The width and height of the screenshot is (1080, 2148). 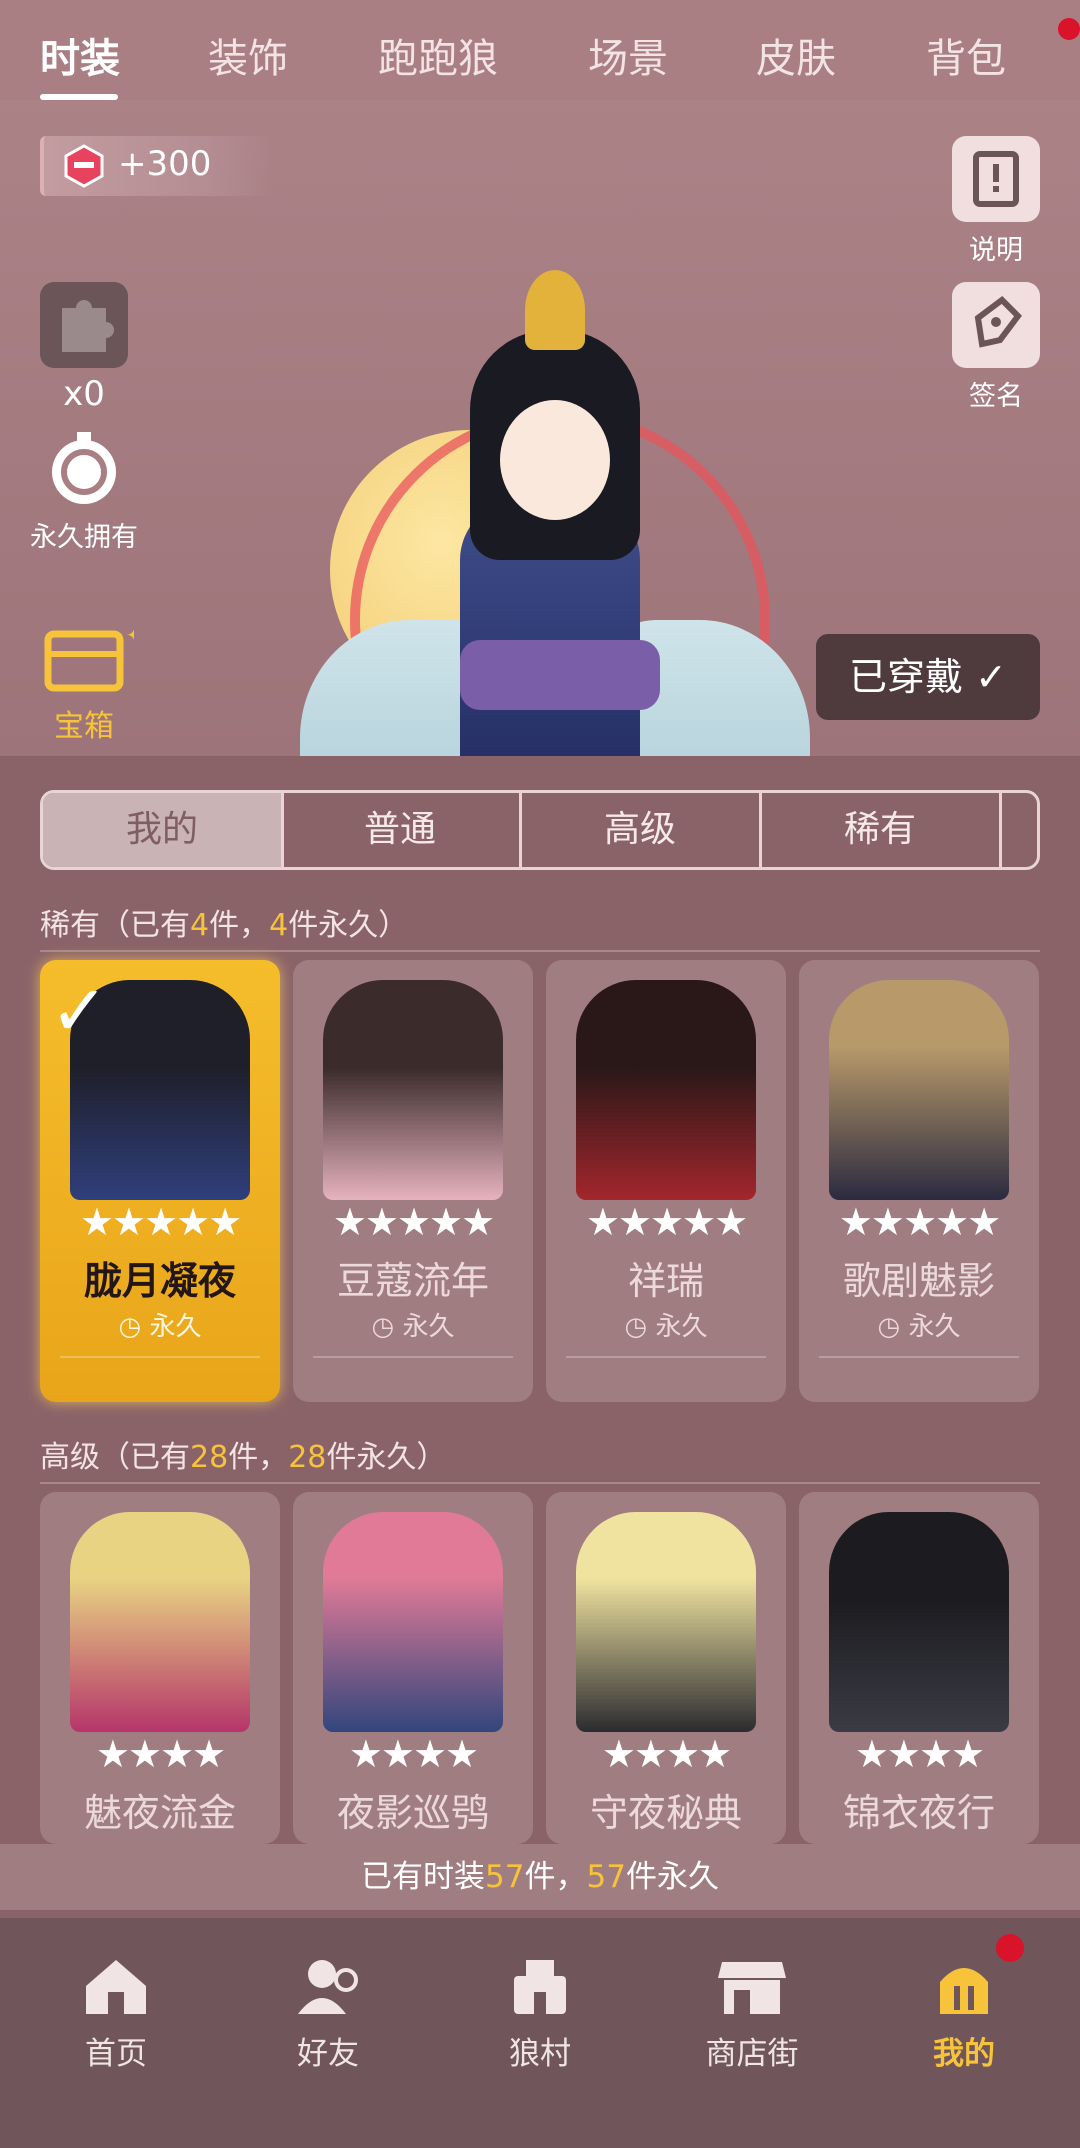 What do you see at coordinates (606, 1877) in the screenshot?
I see `summary-perm-count: 57` at bounding box center [606, 1877].